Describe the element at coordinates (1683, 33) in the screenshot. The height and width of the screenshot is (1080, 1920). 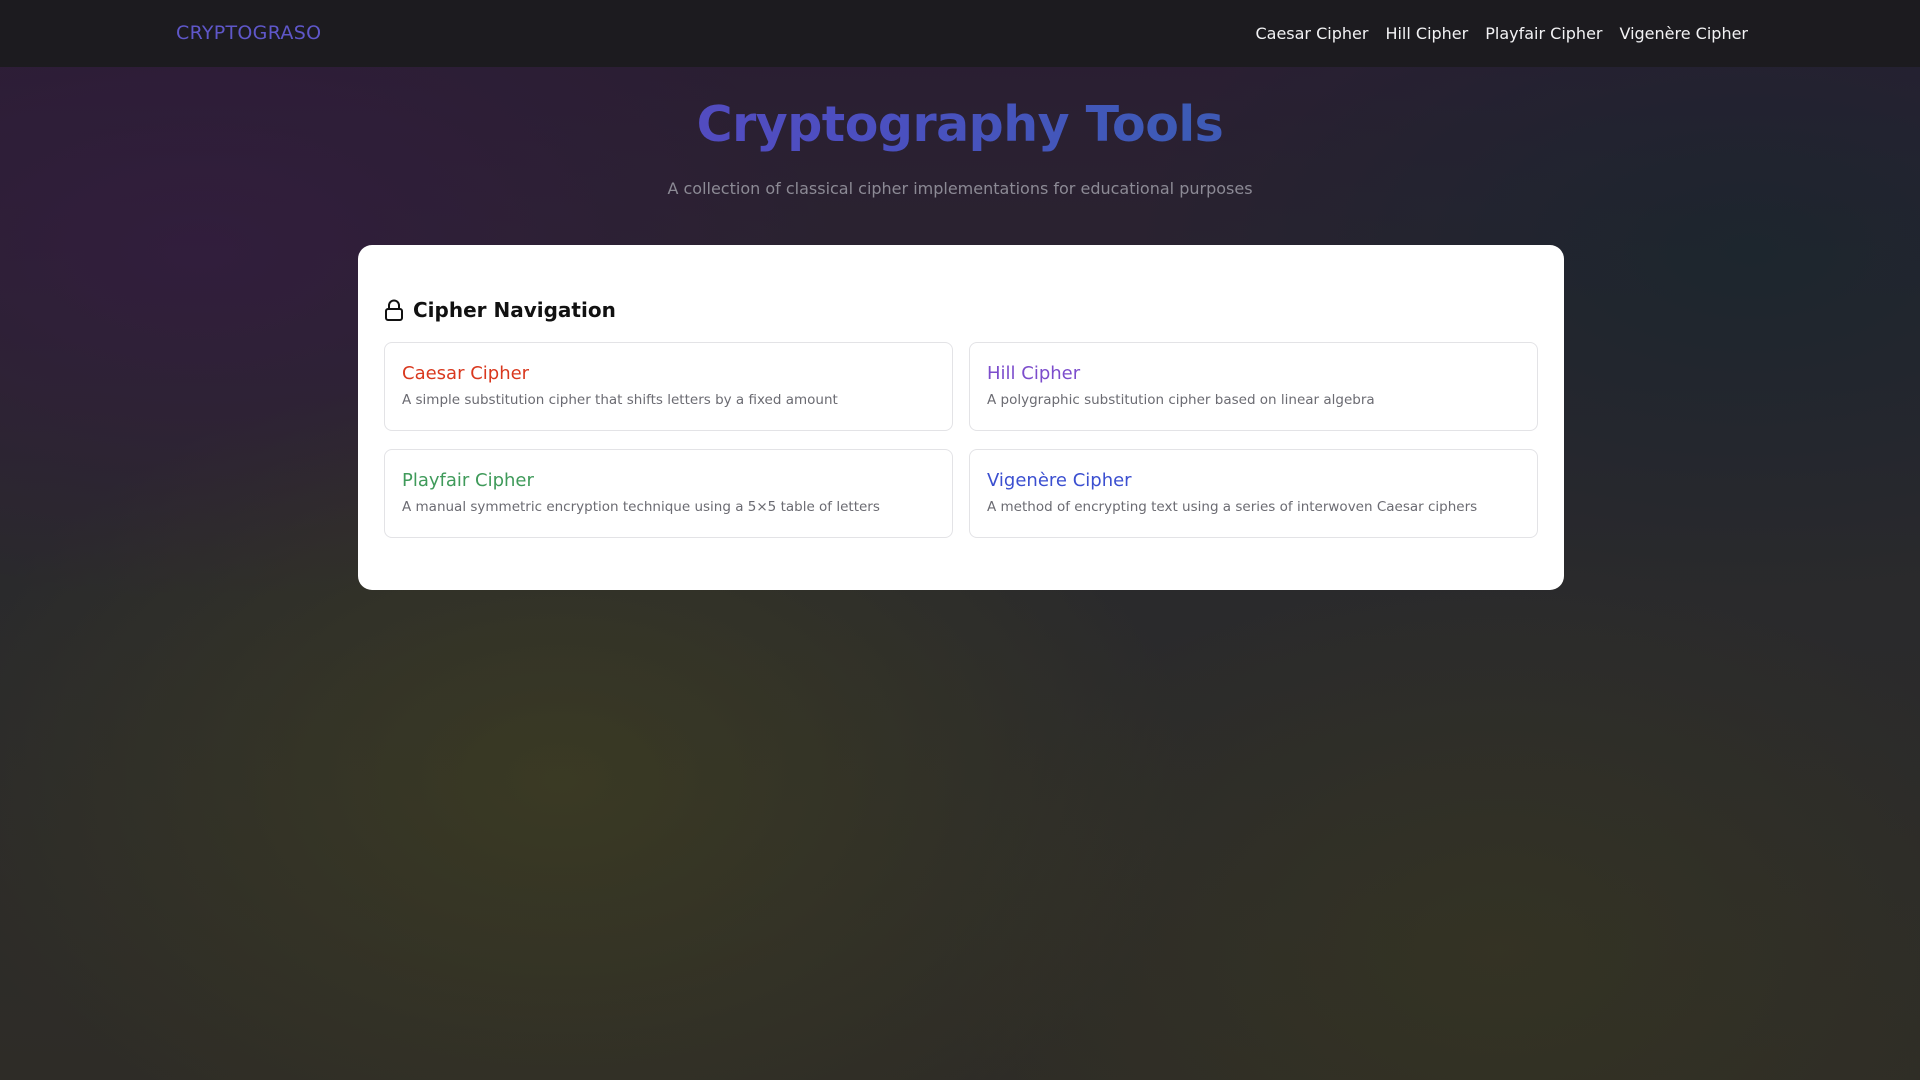
I see `nav-link-vigenere-cipher: Vigenère Cipher` at that location.